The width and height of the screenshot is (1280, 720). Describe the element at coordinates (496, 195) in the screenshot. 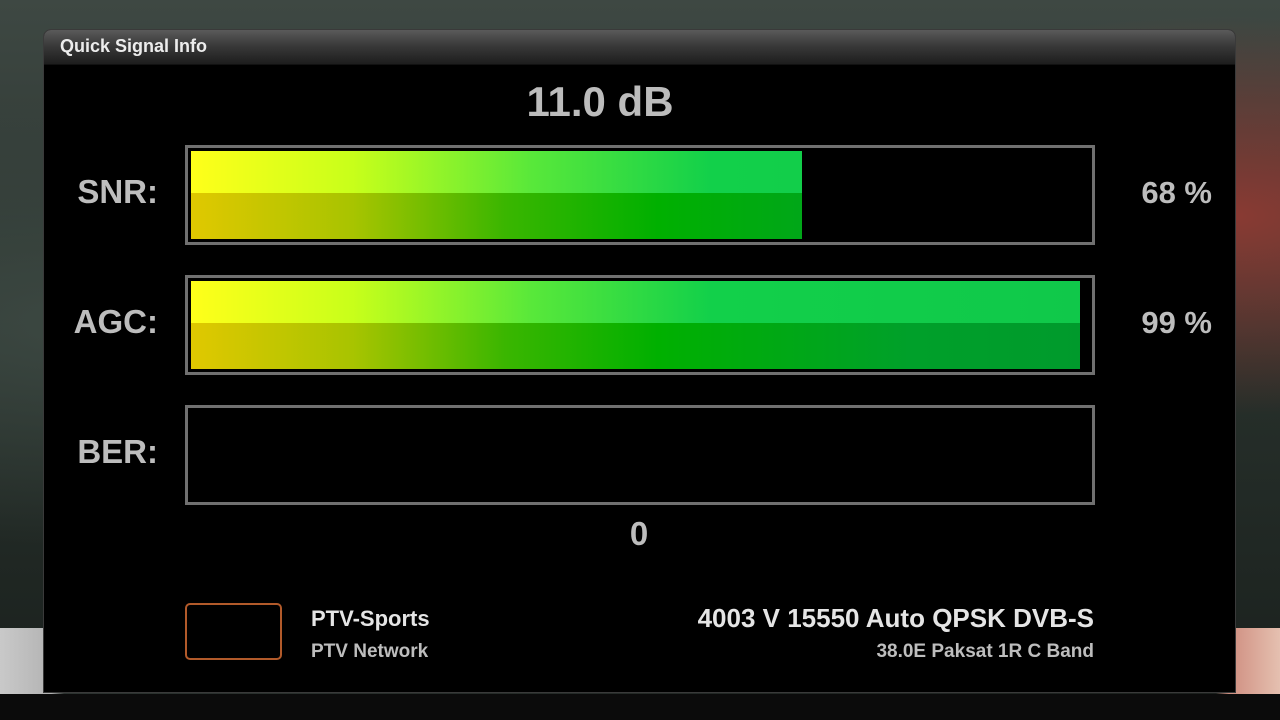

I see `snr-bar-fill` at that location.